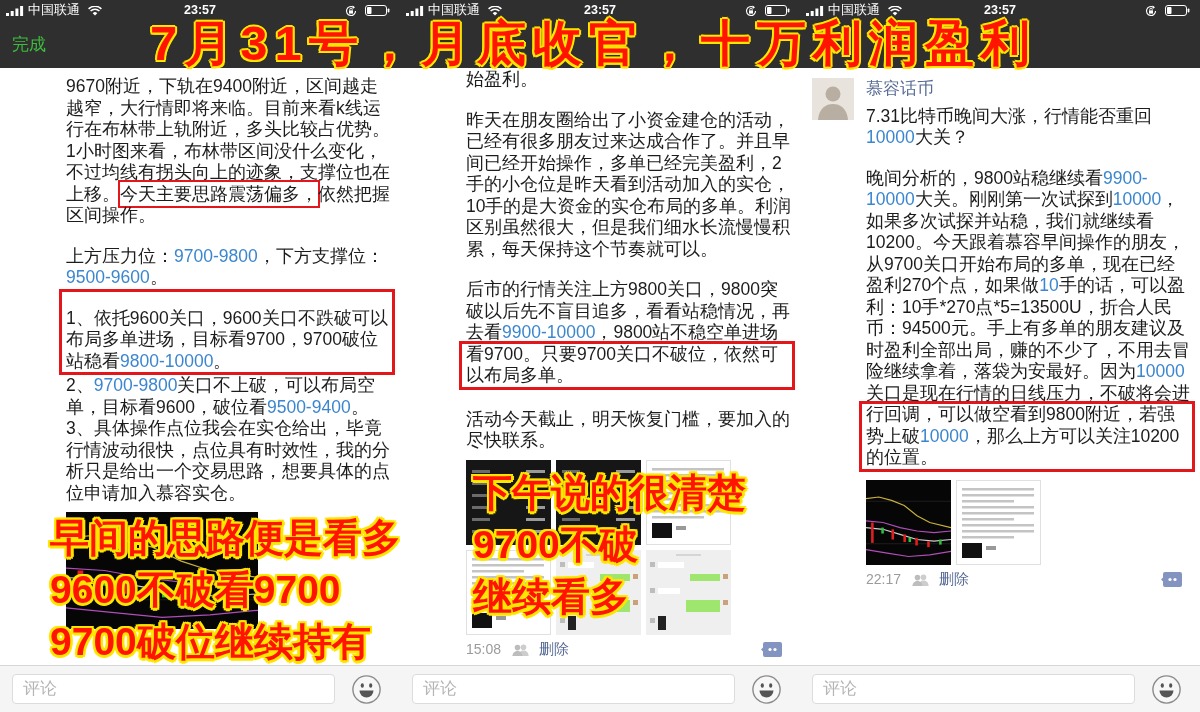 The image size is (1200, 712). What do you see at coordinates (225, 267) in the screenshot?
I see `post-paragraph: 上方压力位：9700-9800，下方支撑位： 9500-9600。` at bounding box center [225, 267].